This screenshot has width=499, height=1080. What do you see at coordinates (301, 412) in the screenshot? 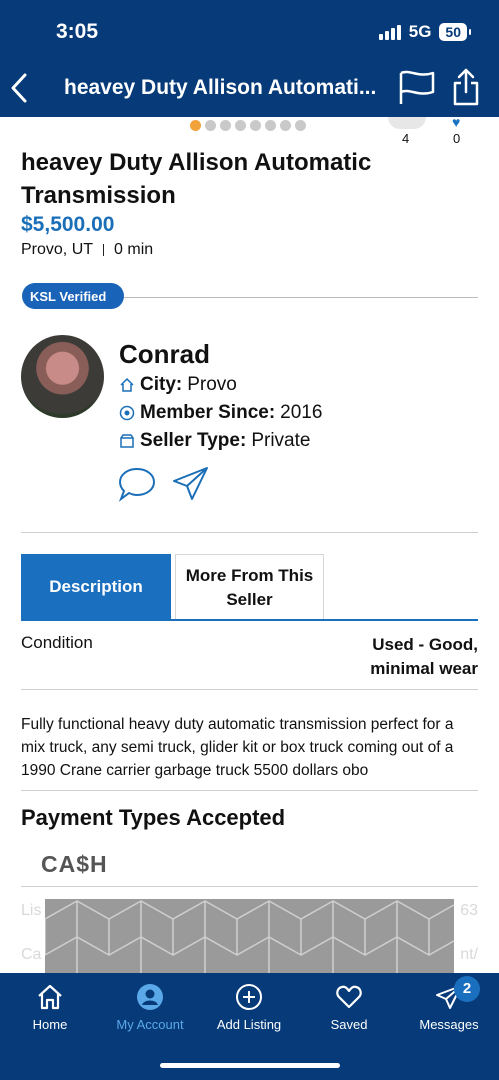
I see `seller-member-value: 2016` at bounding box center [301, 412].